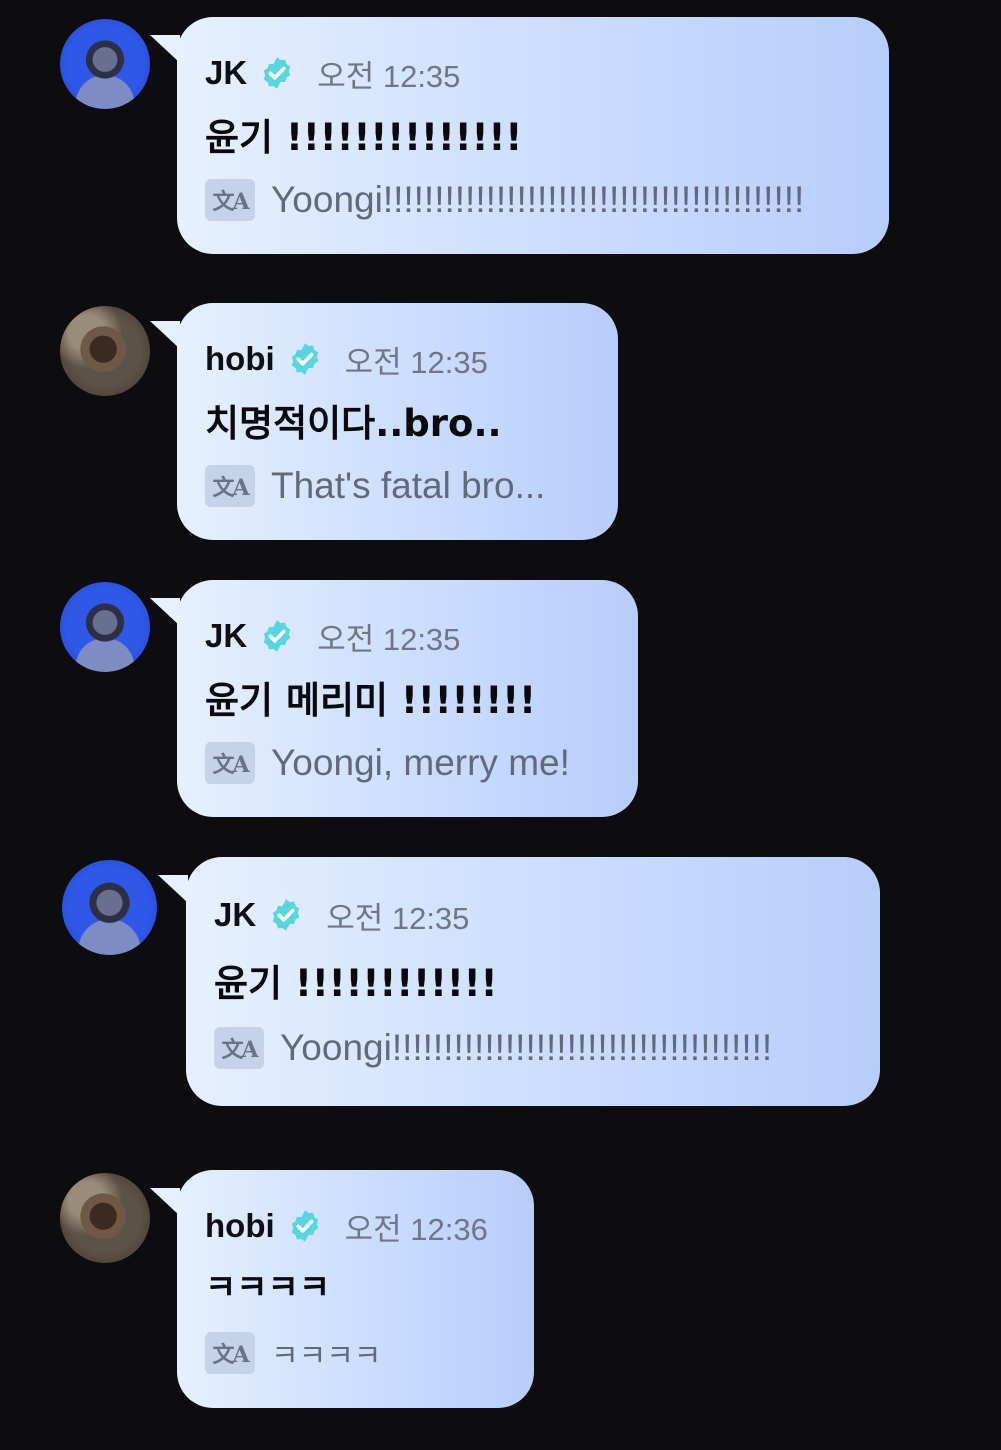 The image size is (1001, 1450). I want to click on message-text: 치명적이다..bro.., so click(353, 423).